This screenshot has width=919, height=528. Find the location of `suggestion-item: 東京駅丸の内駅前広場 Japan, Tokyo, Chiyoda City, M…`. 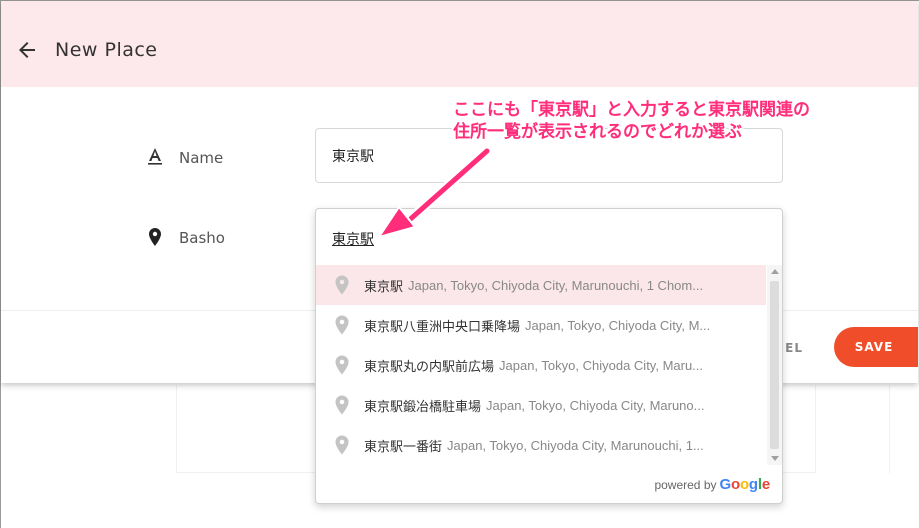

suggestion-item: 東京駅丸の内駅前広場 Japan, Tokyo, Chiyoda City, M… is located at coordinates (541, 365).